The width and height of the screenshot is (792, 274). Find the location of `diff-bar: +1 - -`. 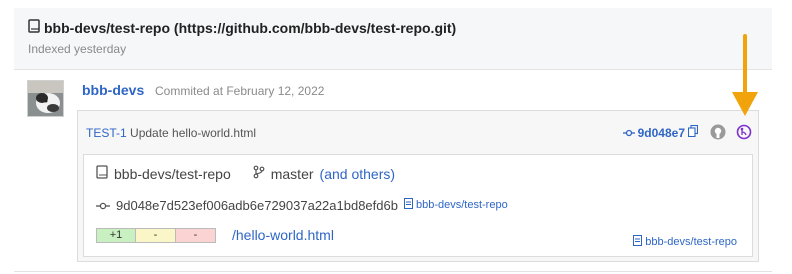

diff-bar: +1 - - is located at coordinates (156, 235).